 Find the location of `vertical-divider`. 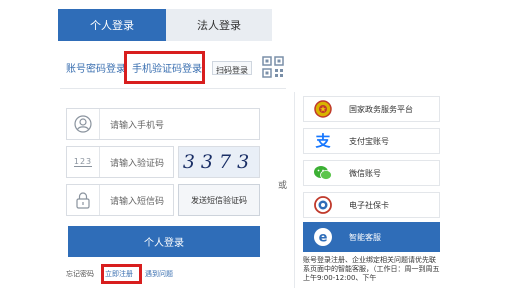

vertical-divider is located at coordinates (294, 190).